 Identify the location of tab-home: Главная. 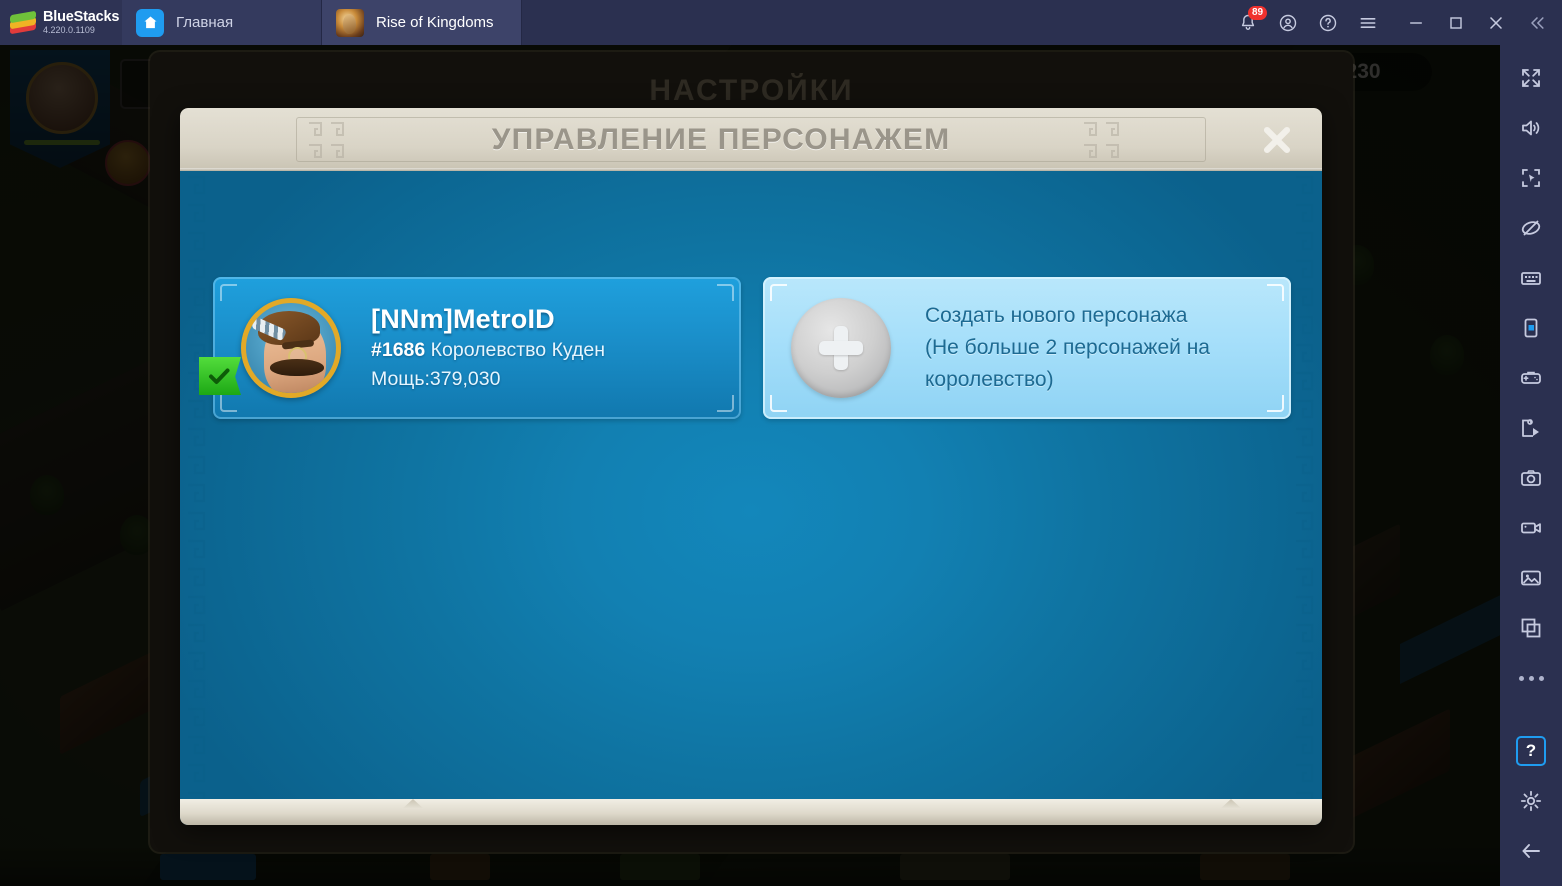
(222, 22).